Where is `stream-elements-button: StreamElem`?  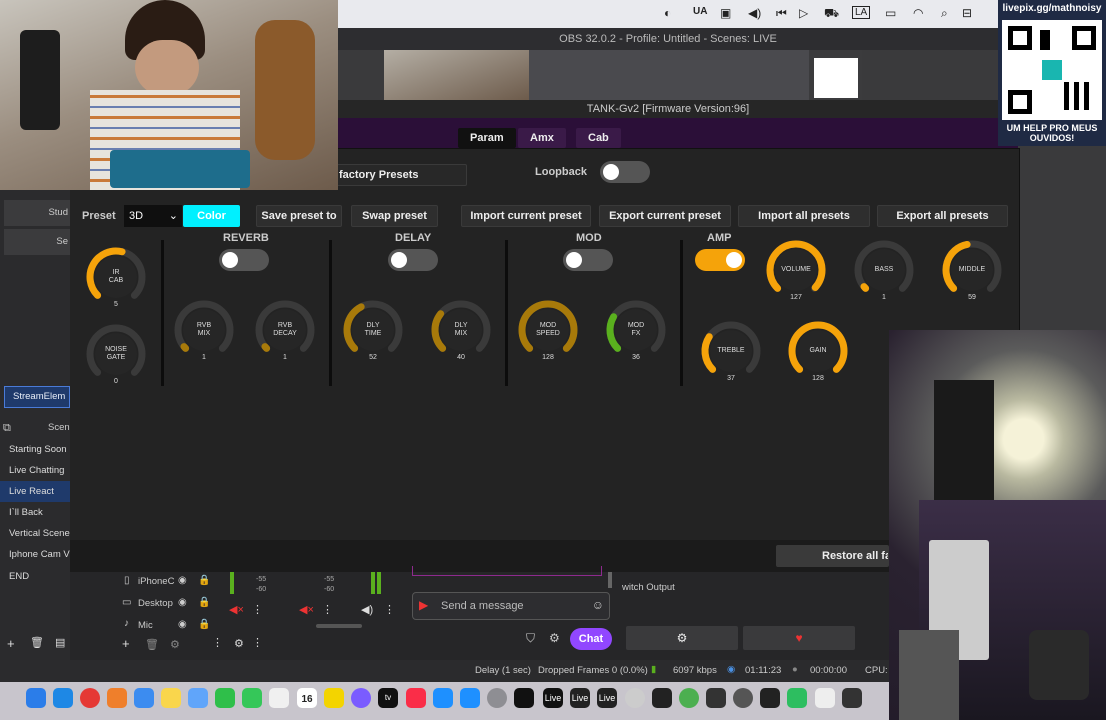
stream-elements-button: StreamElem is located at coordinates (37, 397).